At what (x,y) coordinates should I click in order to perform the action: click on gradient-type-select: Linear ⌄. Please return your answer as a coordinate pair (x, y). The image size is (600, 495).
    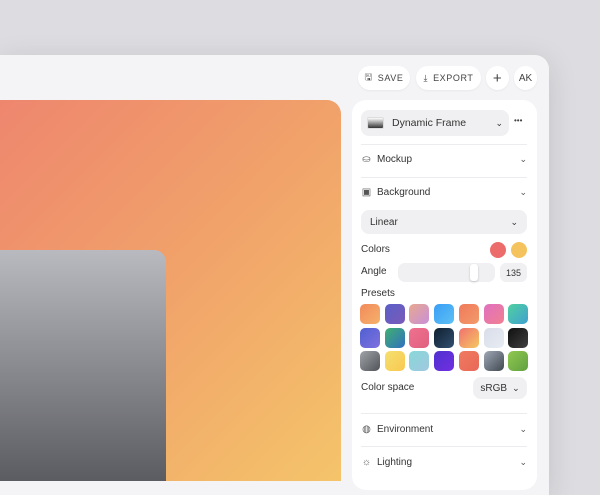
    Looking at the image, I should click on (444, 222).